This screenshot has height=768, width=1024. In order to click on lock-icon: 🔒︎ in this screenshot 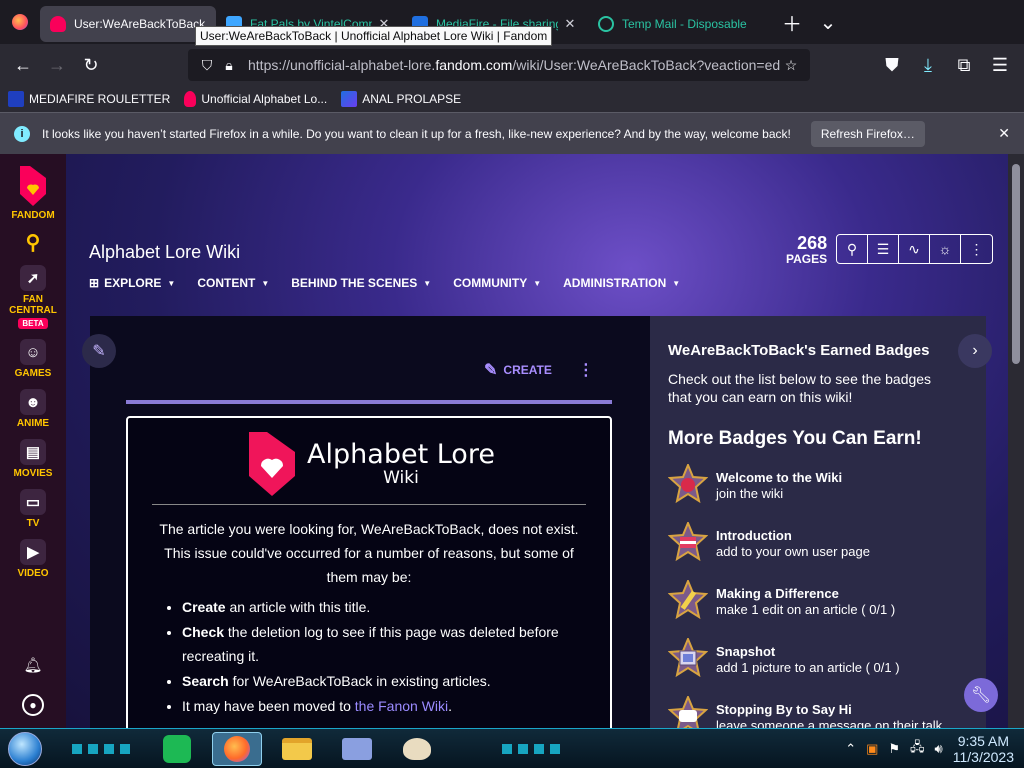, I will do `click(229, 65)`.